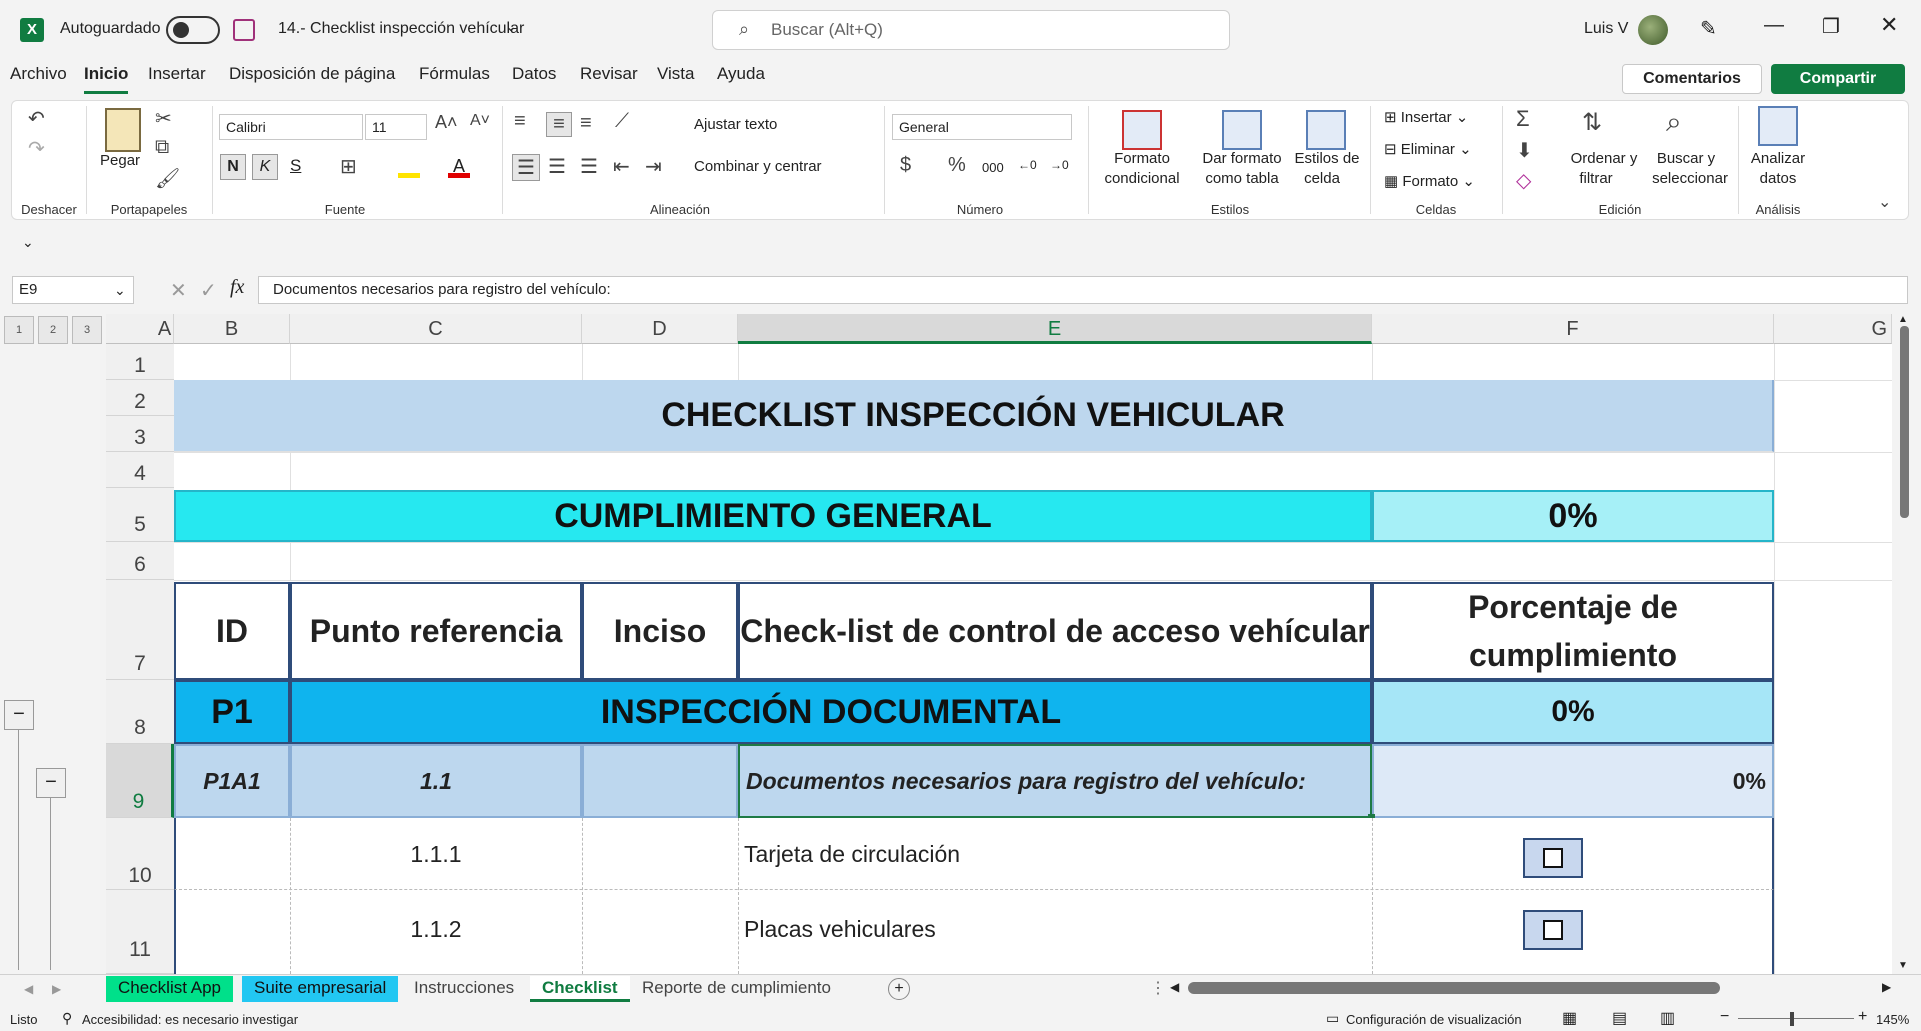 This screenshot has height=1031, width=1921. What do you see at coordinates (1903, 319) in the screenshot?
I see `scroll-up-icon: ▲` at bounding box center [1903, 319].